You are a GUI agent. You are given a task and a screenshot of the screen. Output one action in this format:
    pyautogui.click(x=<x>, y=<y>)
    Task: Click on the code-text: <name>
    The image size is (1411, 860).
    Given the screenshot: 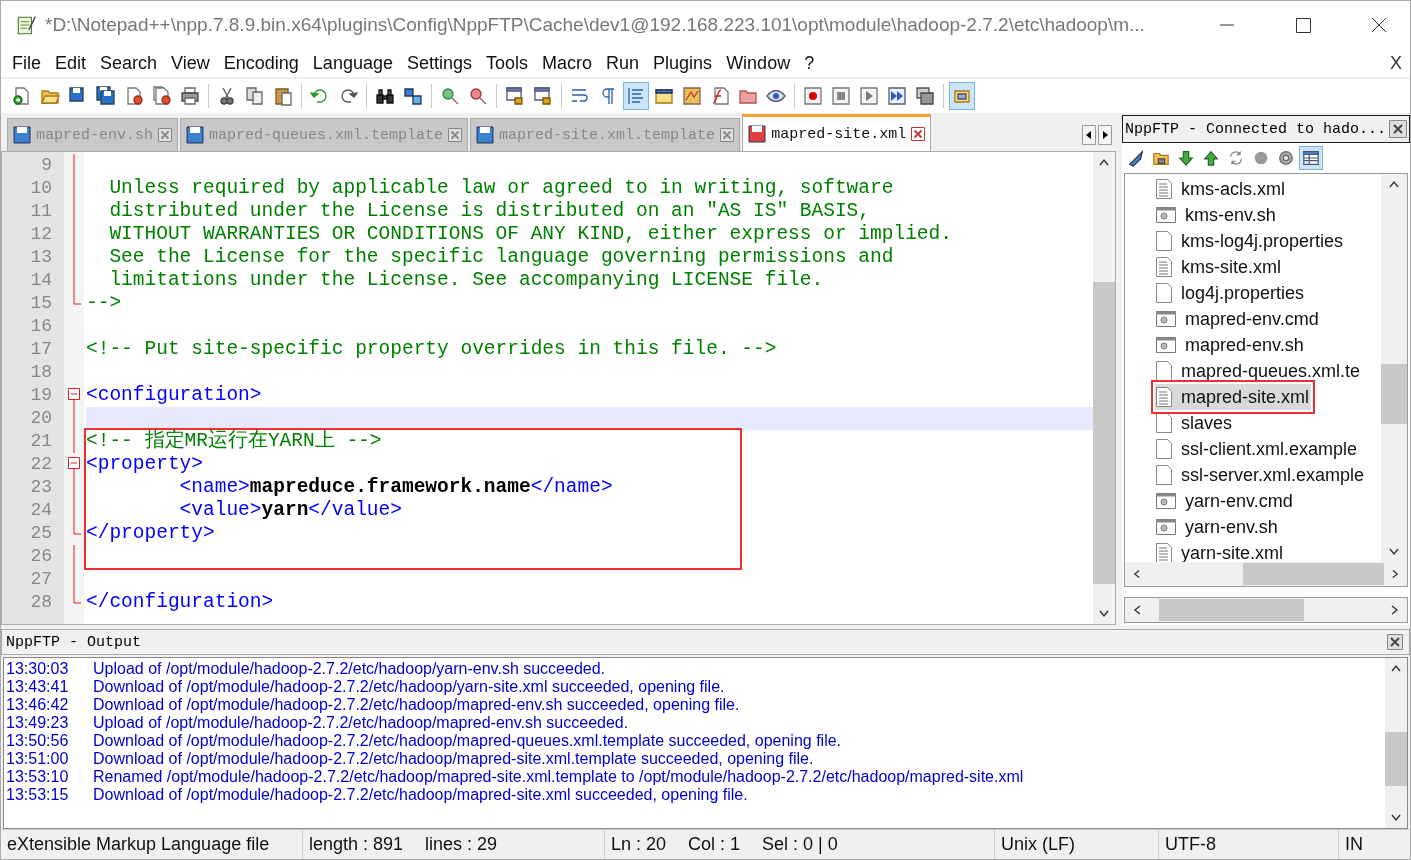 What is the action you would take?
    pyautogui.click(x=214, y=487)
    